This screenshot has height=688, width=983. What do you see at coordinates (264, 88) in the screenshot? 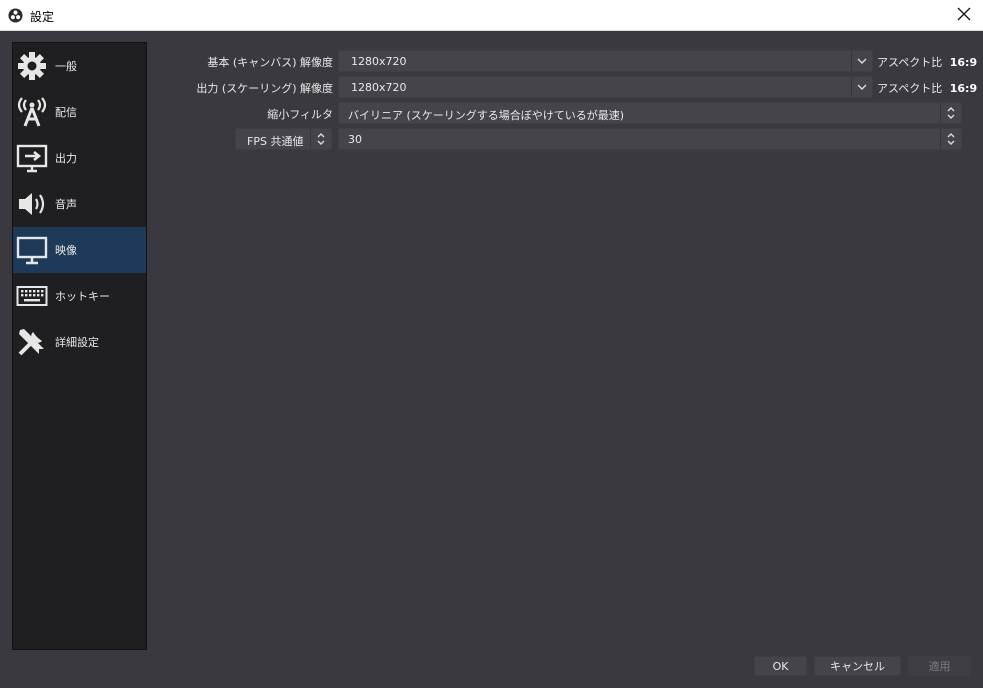
I see `output-resolution-label: 出力 (スケーリング) 解像度` at bounding box center [264, 88].